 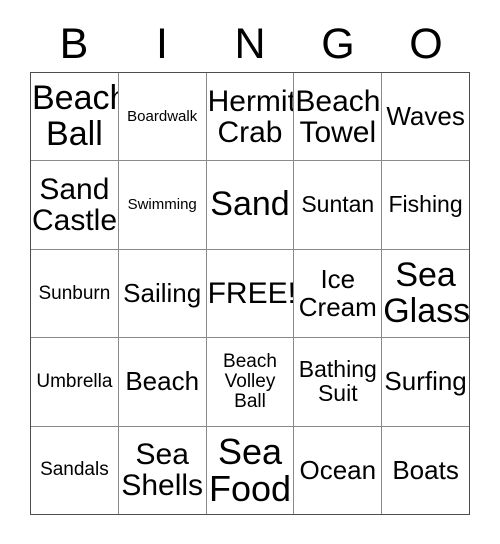 I want to click on bingo-cell-label: Bathing Suit, so click(x=337, y=381).